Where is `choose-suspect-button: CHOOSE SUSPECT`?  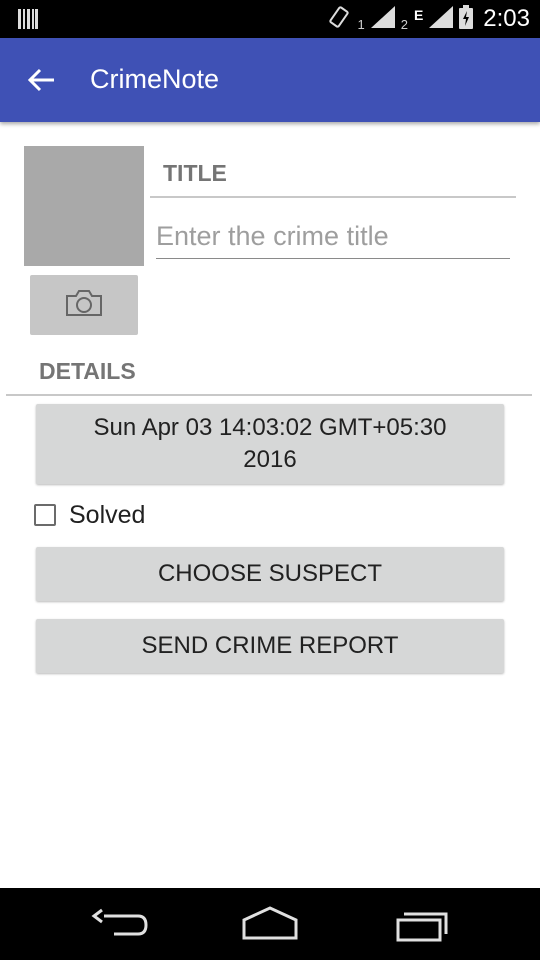
choose-suspect-button: CHOOSE SUSPECT is located at coordinates (270, 574).